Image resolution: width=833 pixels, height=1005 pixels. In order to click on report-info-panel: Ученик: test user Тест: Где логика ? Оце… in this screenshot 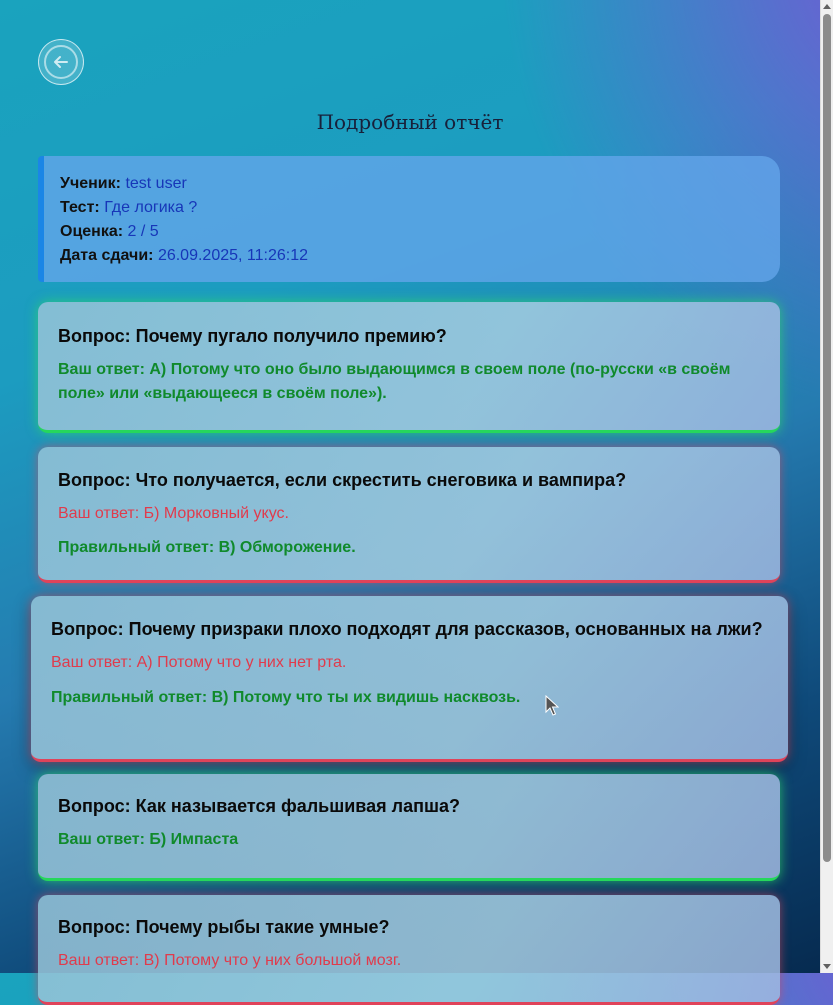, I will do `click(409, 219)`.